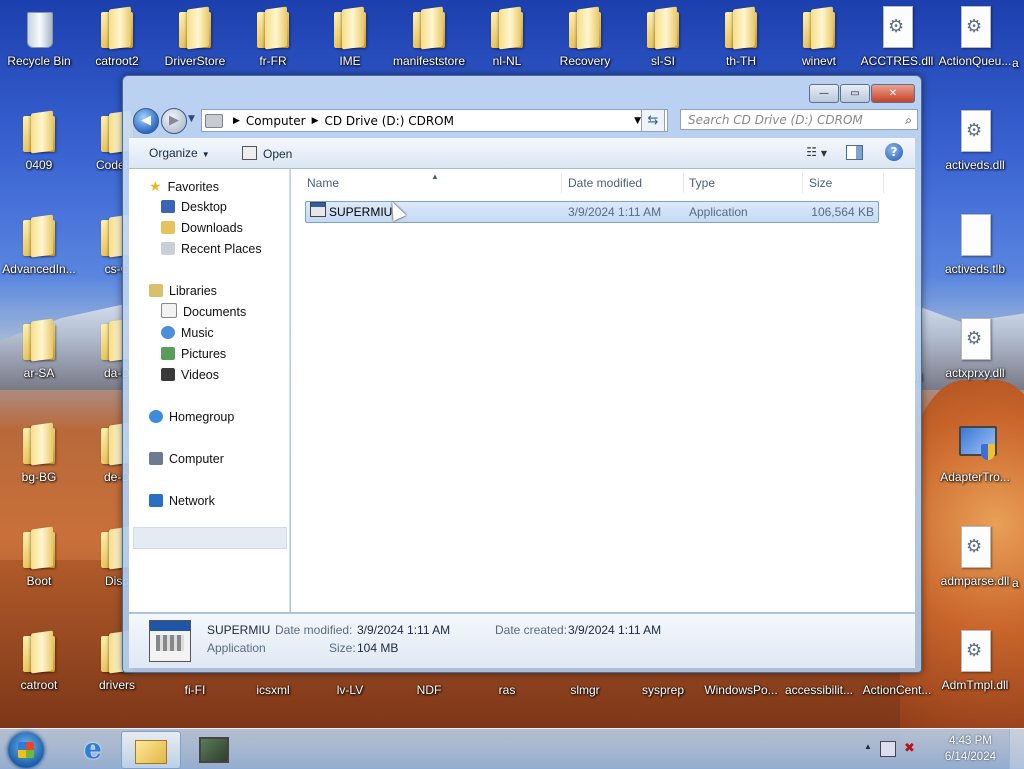  Describe the element at coordinates (190, 375) in the screenshot. I see `nav-videos: Videos` at that location.